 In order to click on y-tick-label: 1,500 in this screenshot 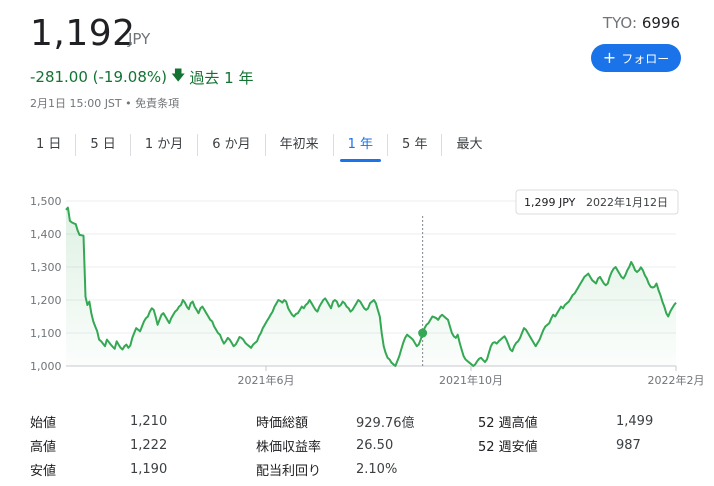, I will do `click(46, 201)`.